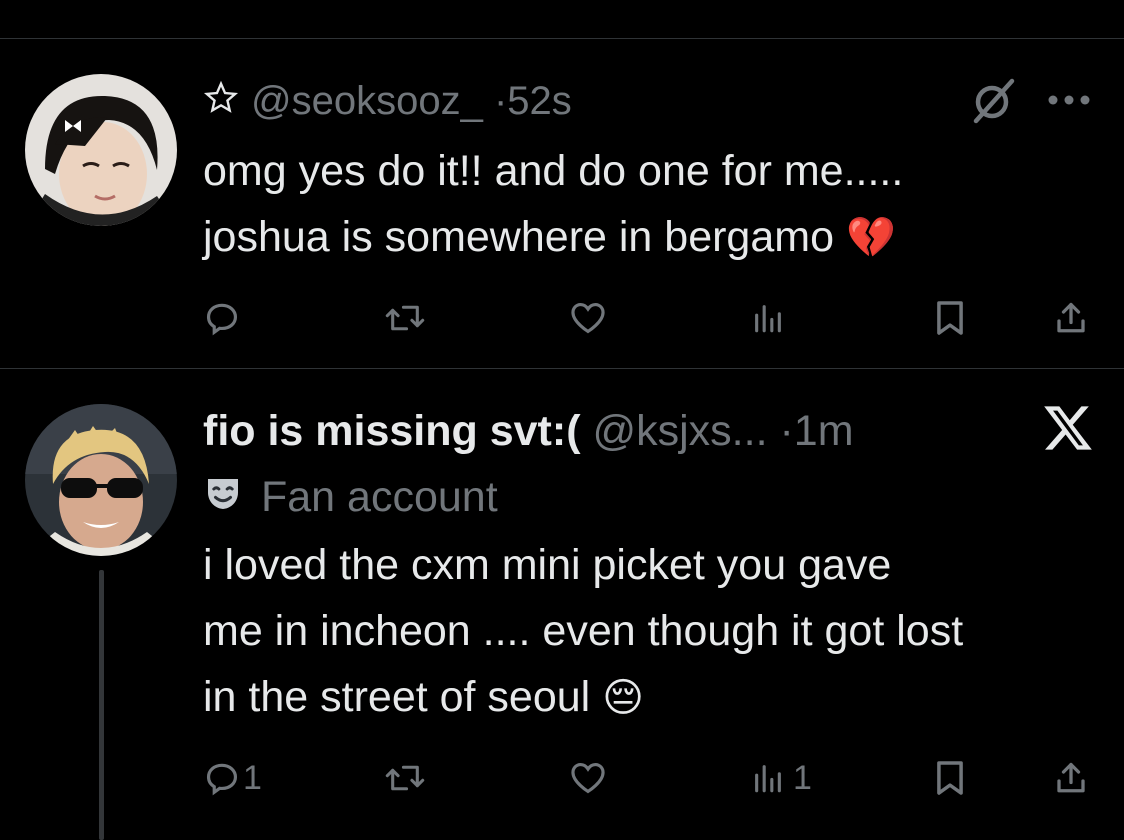 This screenshot has width=1124, height=840. Describe the element at coordinates (397, 697) in the screenshot. I see `tweet-text-line-content: in the street of seoul` at that location.